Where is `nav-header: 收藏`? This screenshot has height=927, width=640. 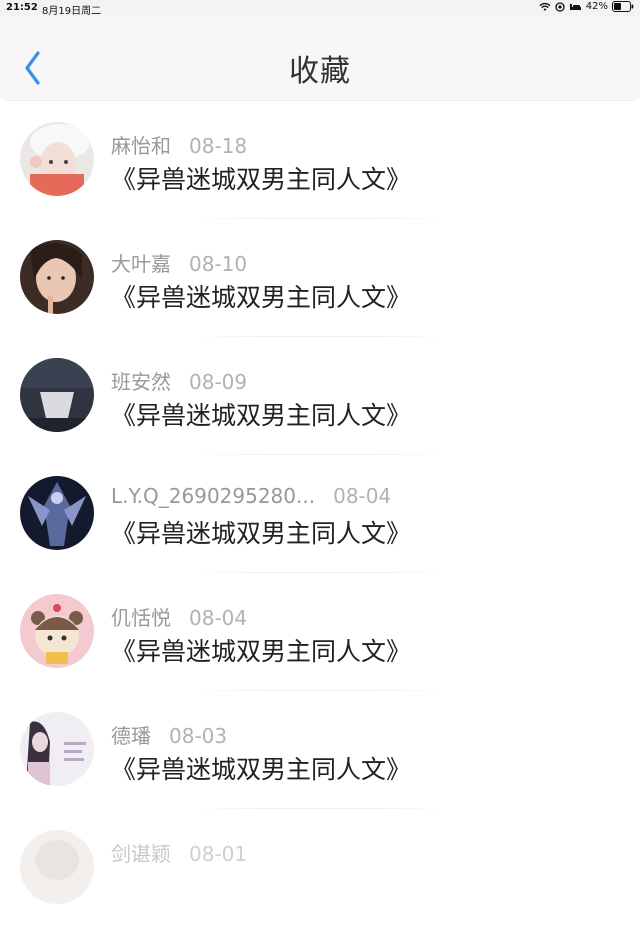 nav-header: 收藏 is located at coordinates (320, 58).